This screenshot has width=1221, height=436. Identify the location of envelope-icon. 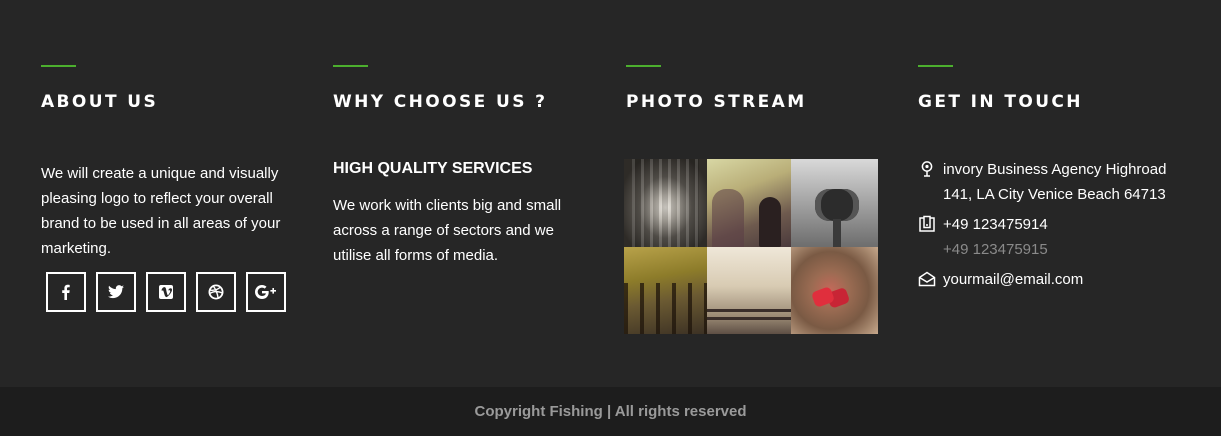
(927, 279).